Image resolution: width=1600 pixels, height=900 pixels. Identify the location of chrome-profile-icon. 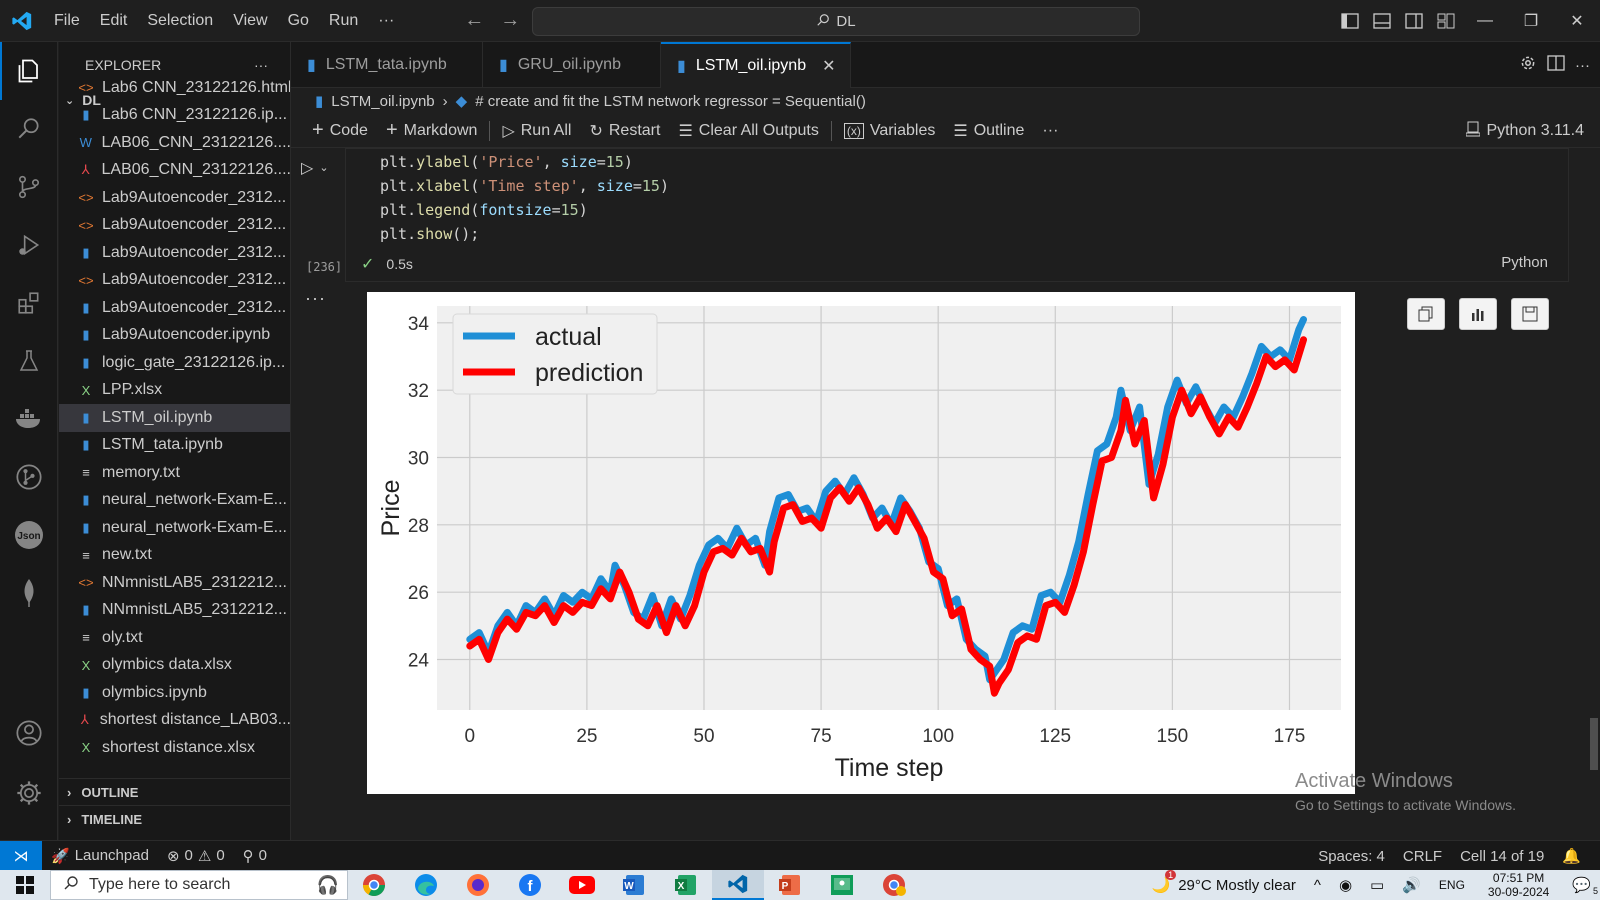
(894, 885).